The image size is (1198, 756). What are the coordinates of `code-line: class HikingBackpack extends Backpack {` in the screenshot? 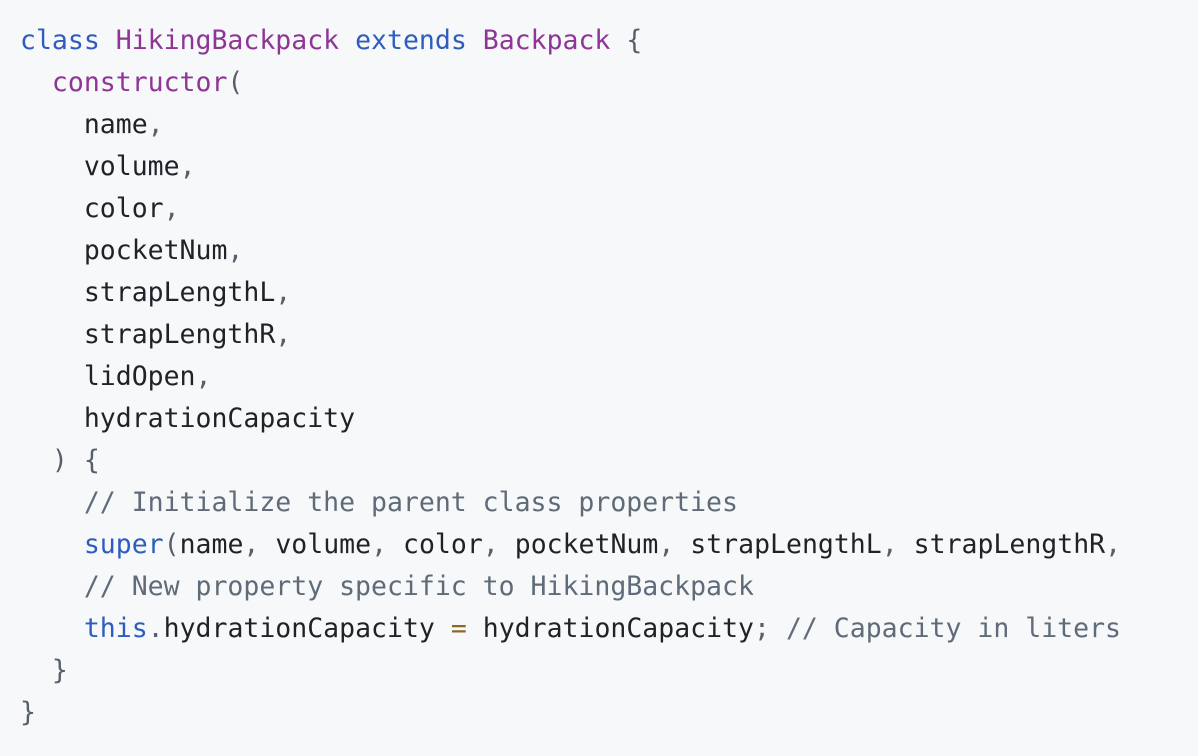 It's located at (609, 41).